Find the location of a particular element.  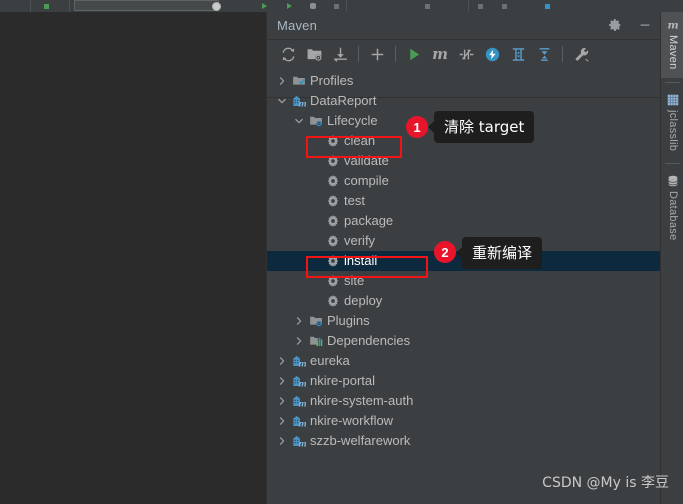

maven-m-glyph: m is located at coordinates (440, 53).